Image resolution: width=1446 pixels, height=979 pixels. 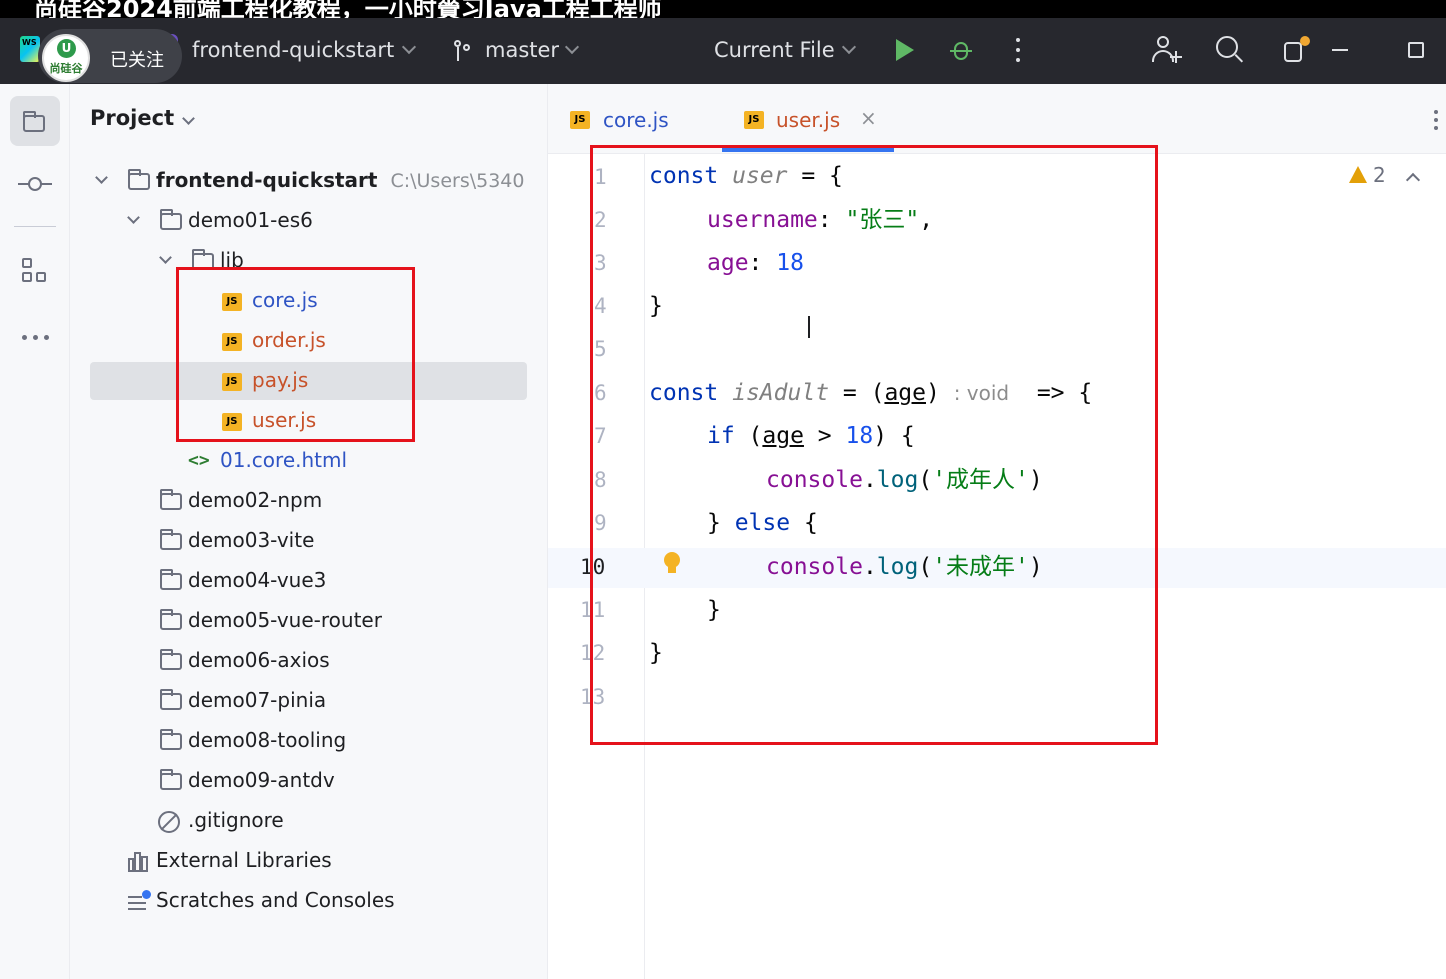 What do you see at coordinates (66, 68) in the screenshot?
I see `brand-label: 尚硅谷` at bounding box center [66, 68].